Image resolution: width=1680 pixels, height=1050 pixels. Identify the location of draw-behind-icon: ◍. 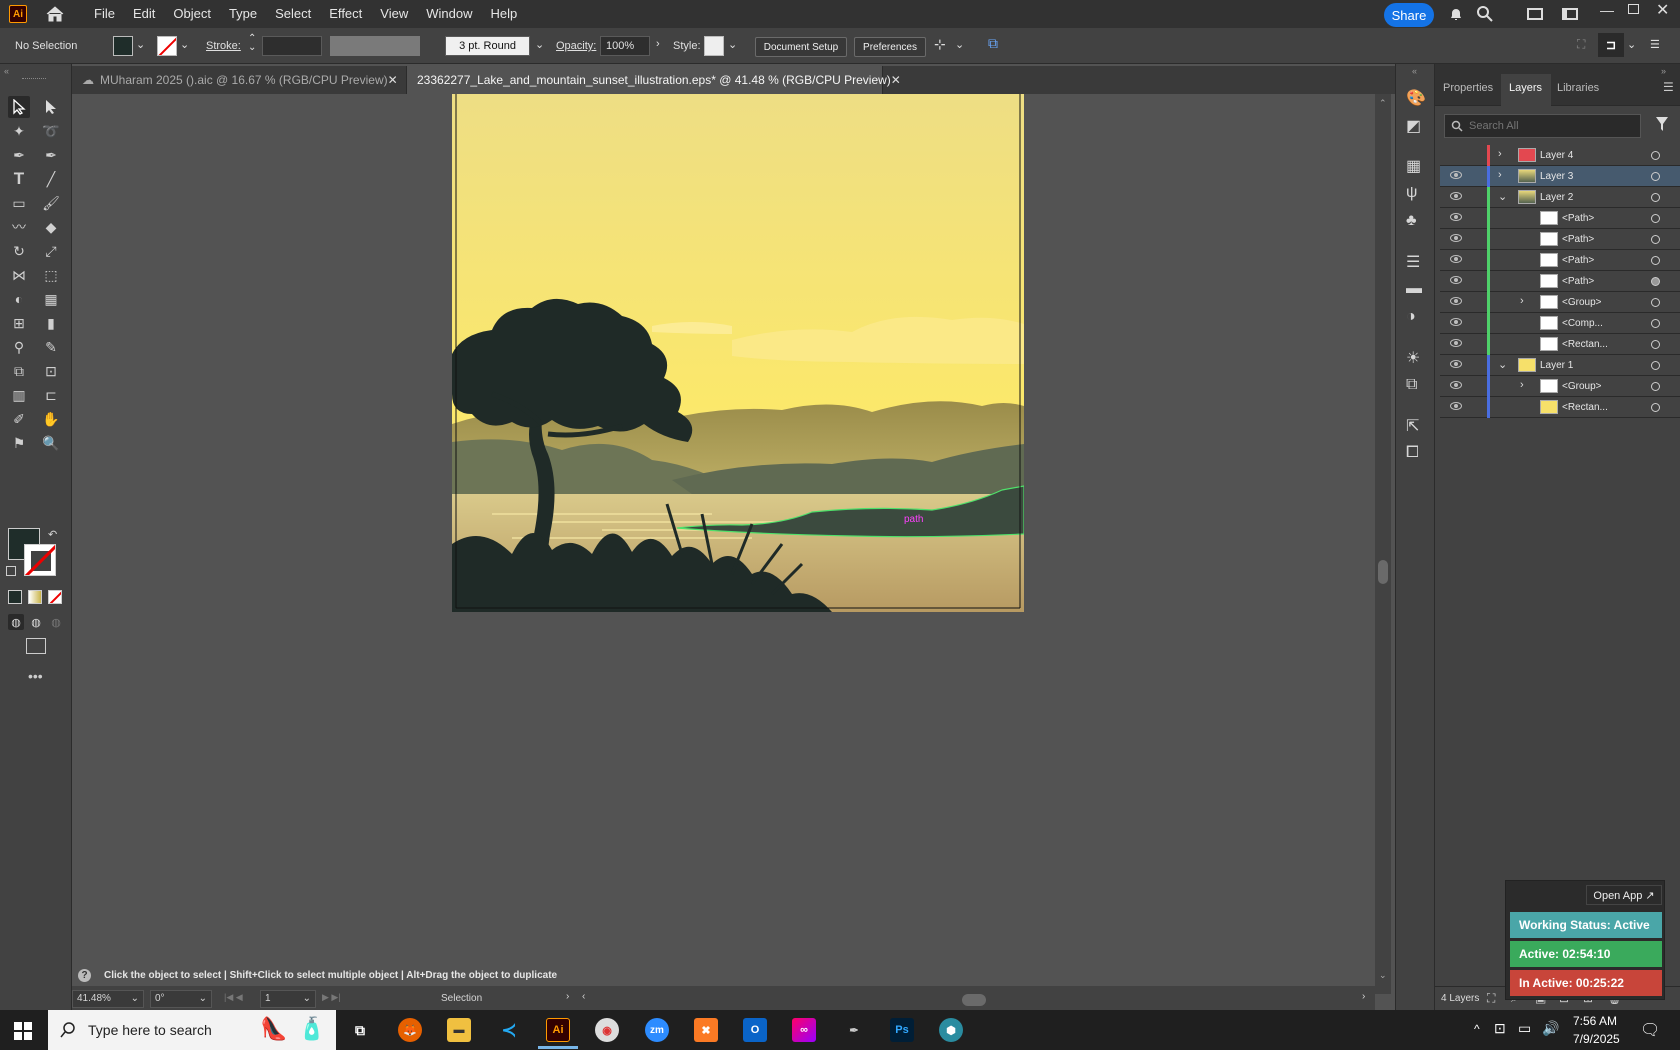
(36, 622).